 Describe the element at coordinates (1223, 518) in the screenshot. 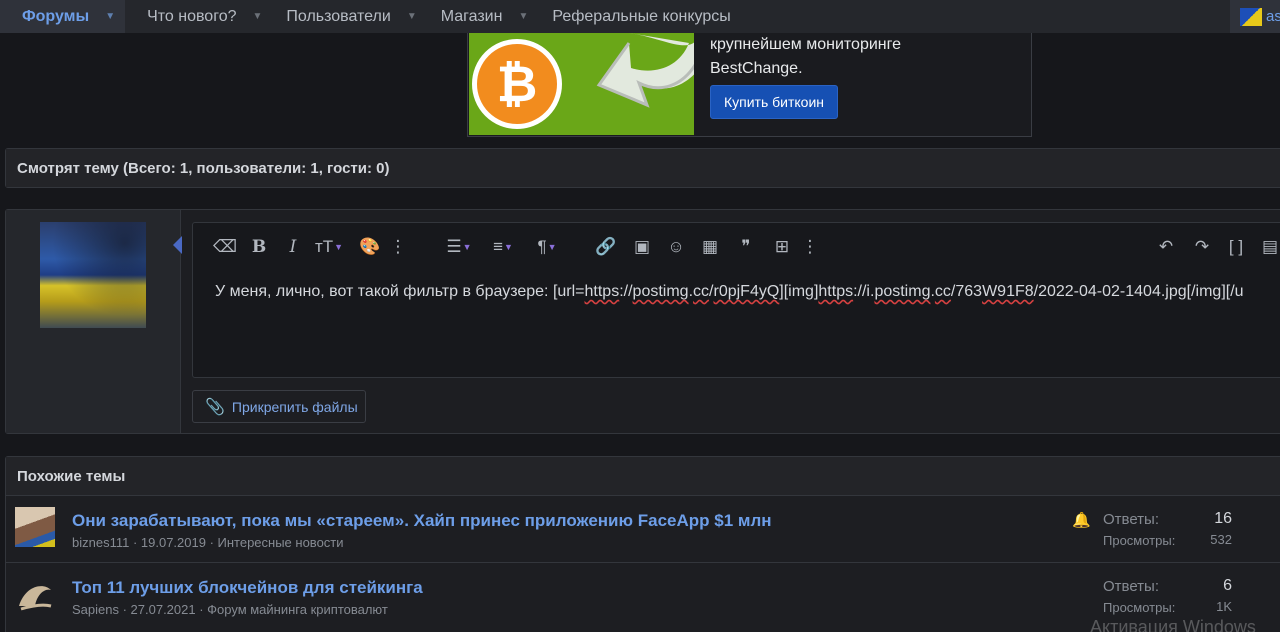

I see `replies-count: 16` at that location.